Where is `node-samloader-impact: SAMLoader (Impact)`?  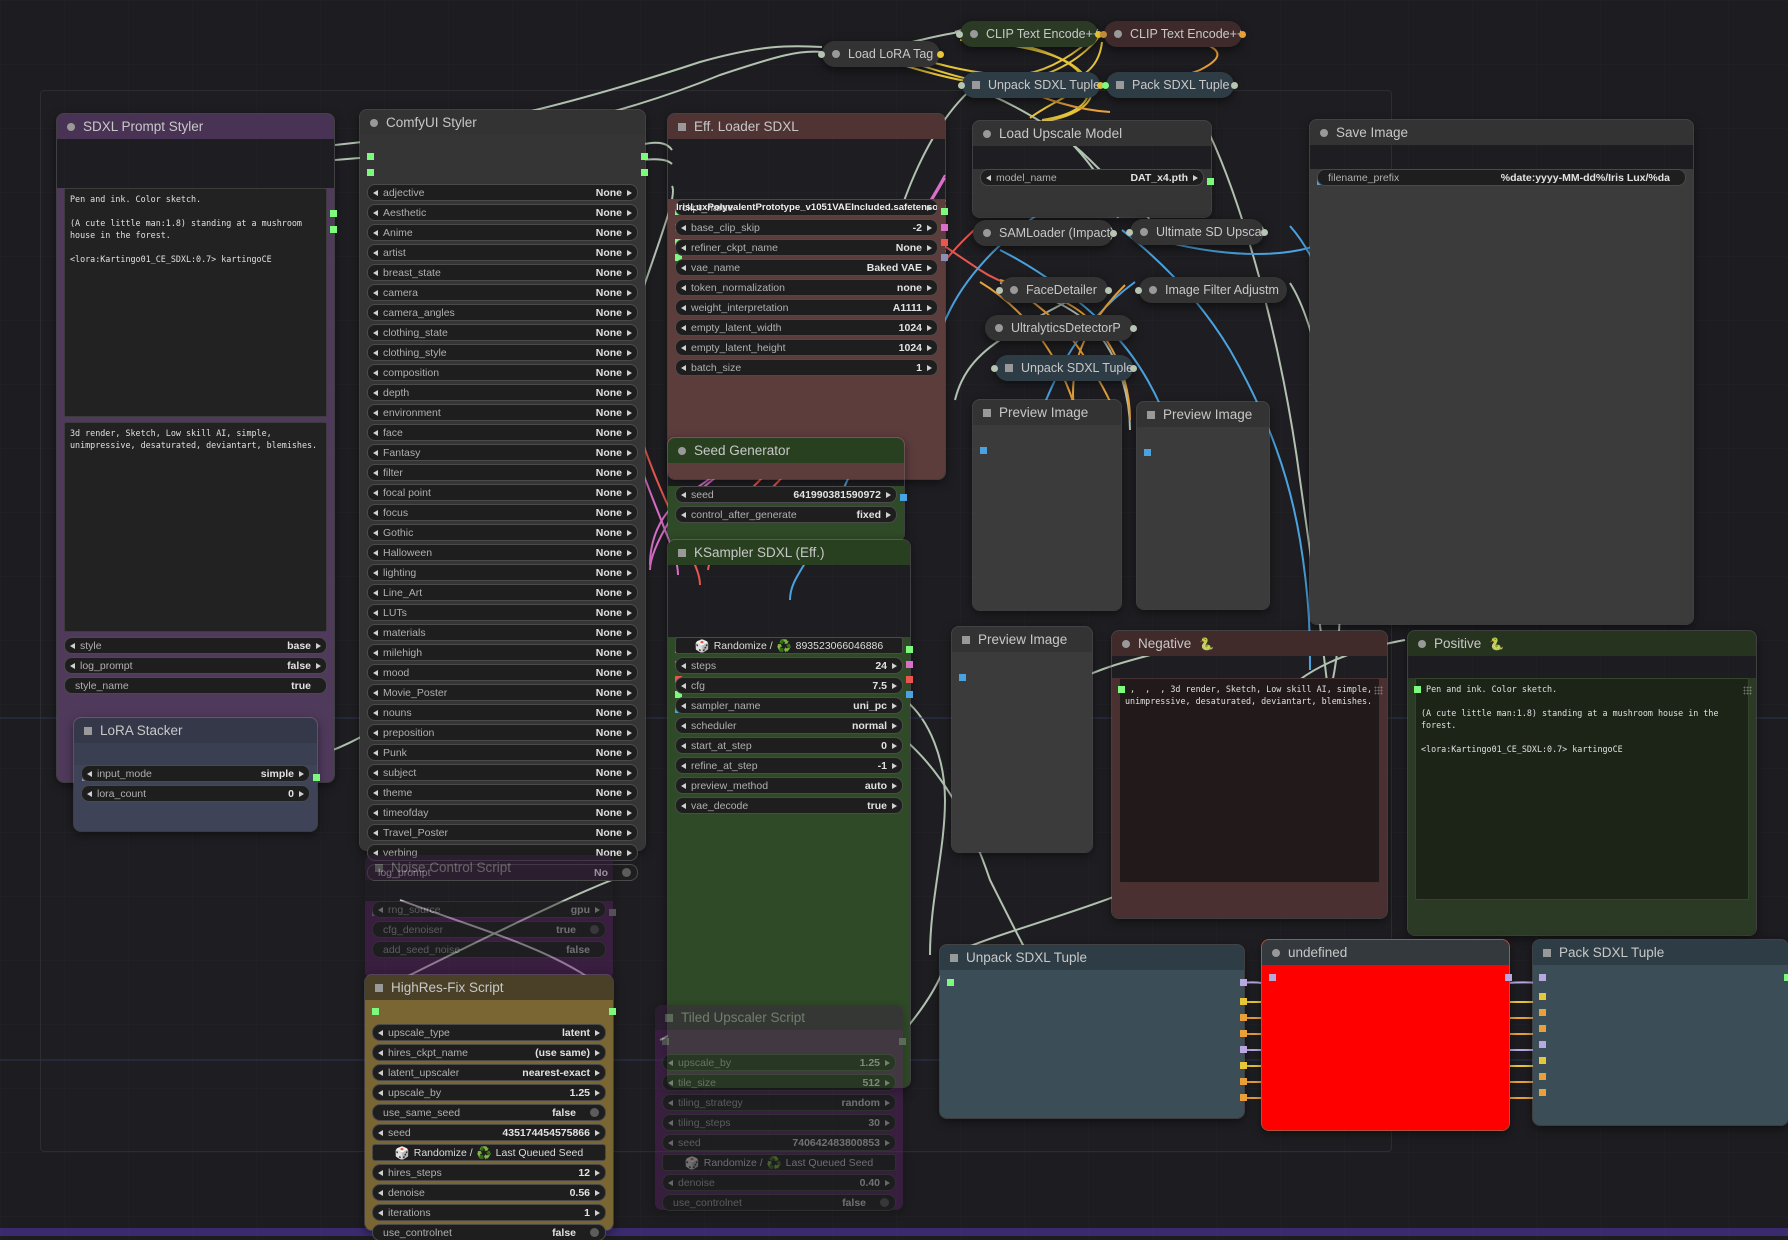
node-samloader-impact: SAMLoader (Impact) is located at coordinates (1045, 233).